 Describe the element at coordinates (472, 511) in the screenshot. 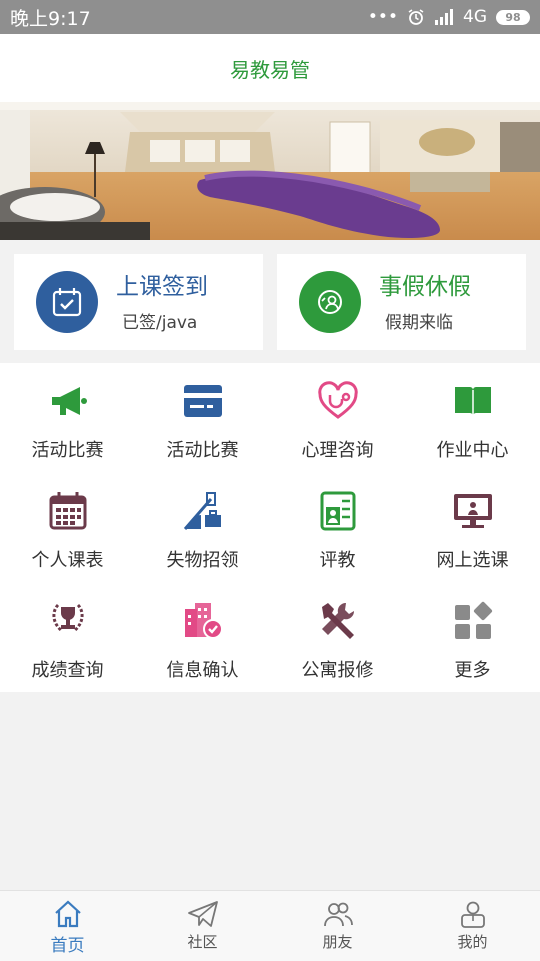

I see `monitor-icon` at that location.